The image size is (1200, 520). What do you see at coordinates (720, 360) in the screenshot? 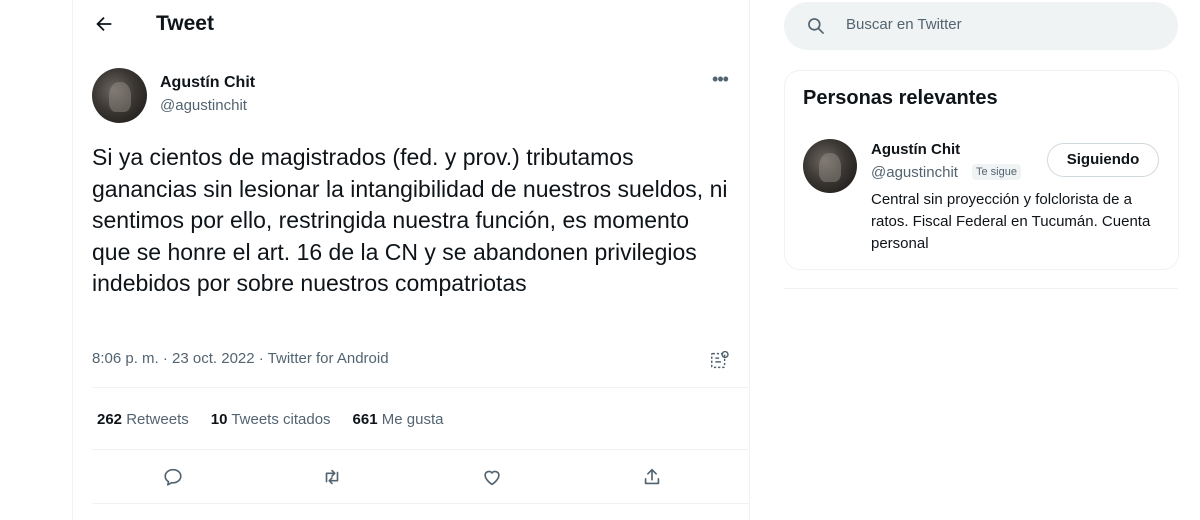
I see `tweet-analytics-icon` at bounding box center [720, 360].